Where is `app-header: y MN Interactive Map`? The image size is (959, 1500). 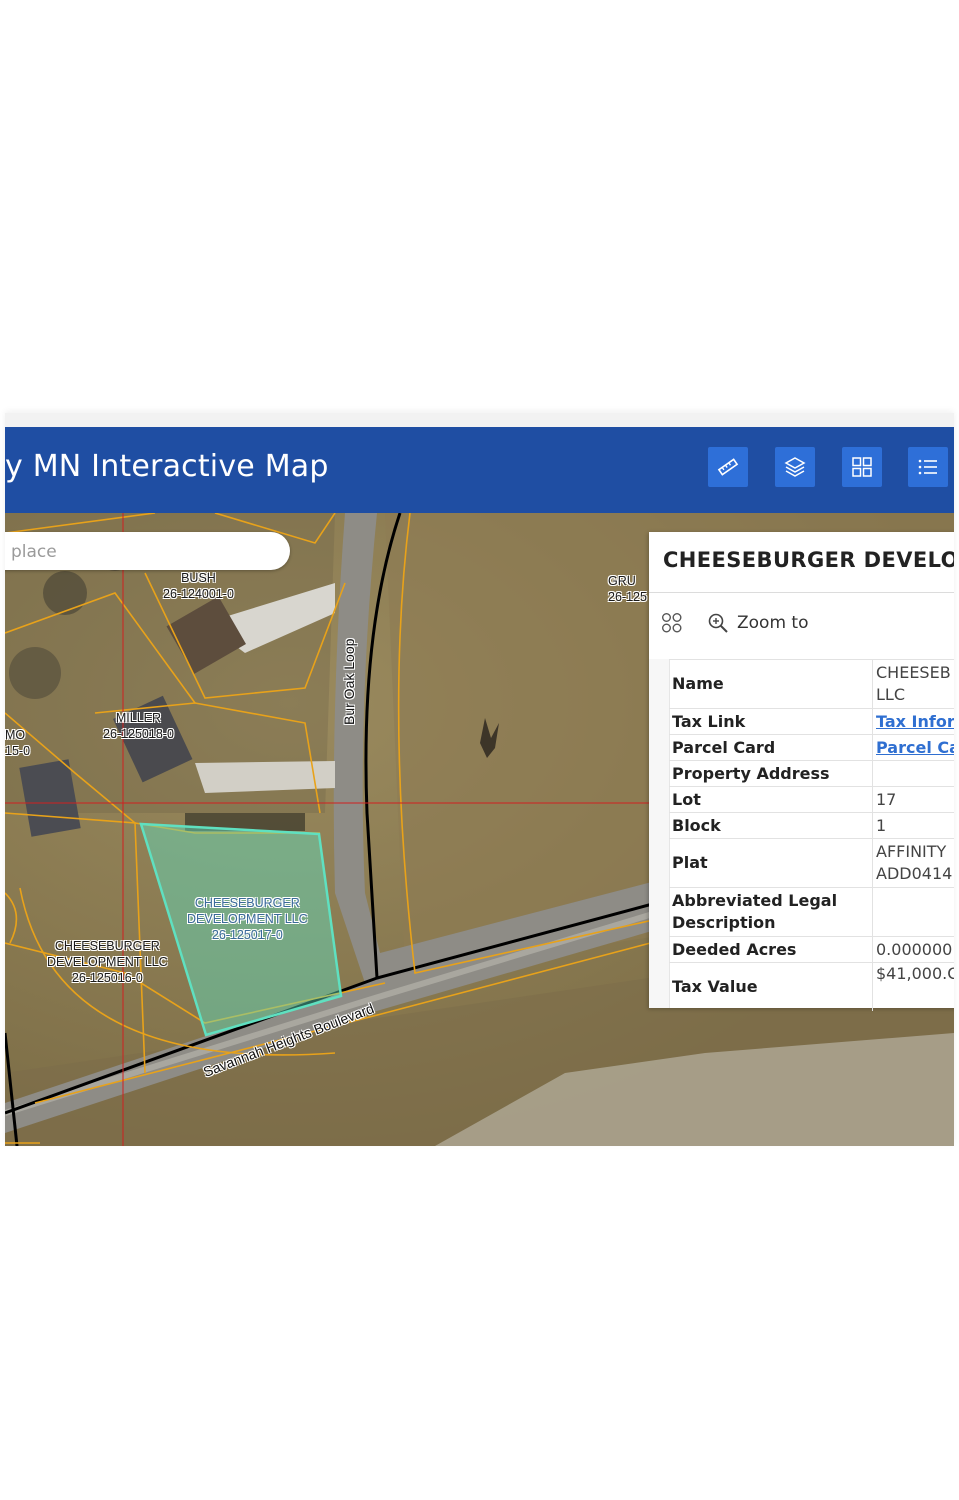
app-header: y MN Interactive Map is located at coordinates (479, 470).